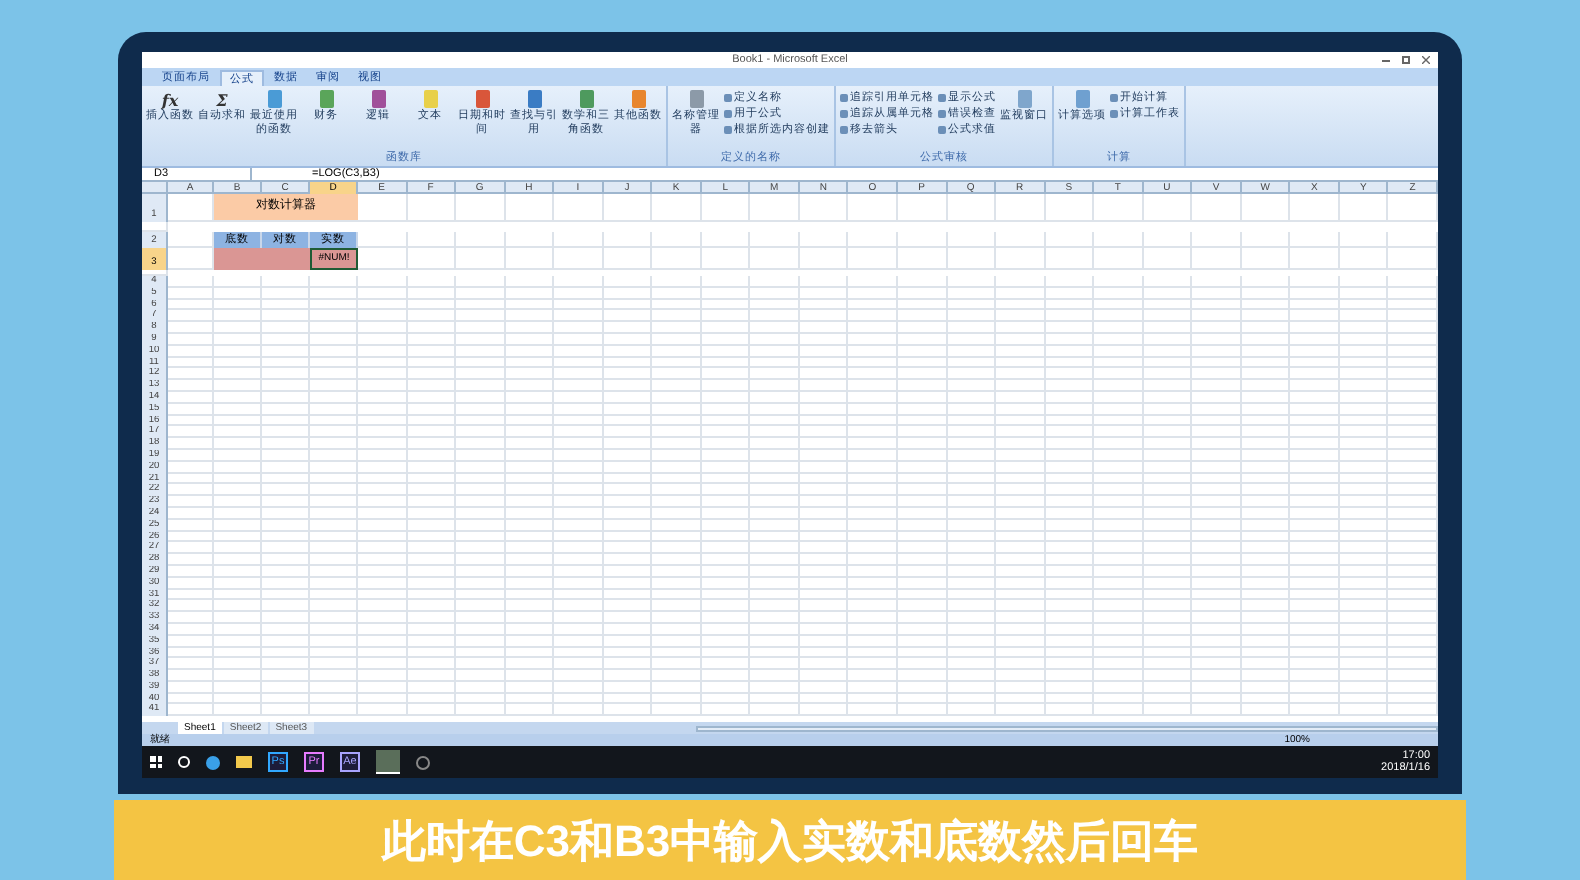 The width and height of the screenshot is (1580, 880). Describe the element at coordinates (170, 100) in the screenshot. I see `function-icon: fx` at that location.